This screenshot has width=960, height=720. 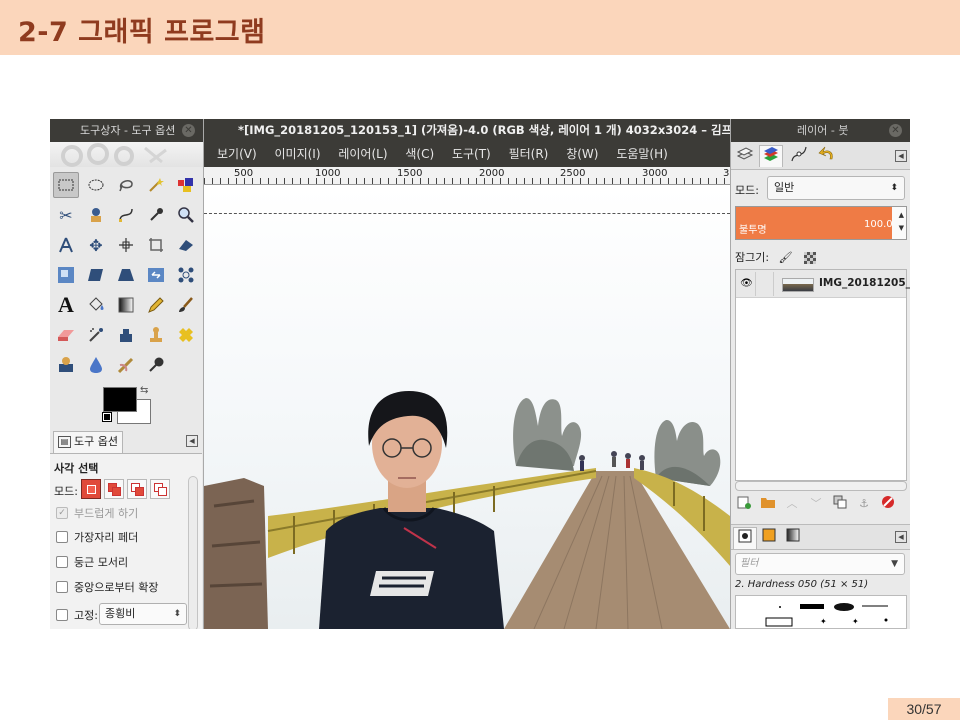 What do you see at coordinates (820, 564) in the screenshot?
I see `brush-filter-input: 필터 ▼` at bounding box center [820, 564].